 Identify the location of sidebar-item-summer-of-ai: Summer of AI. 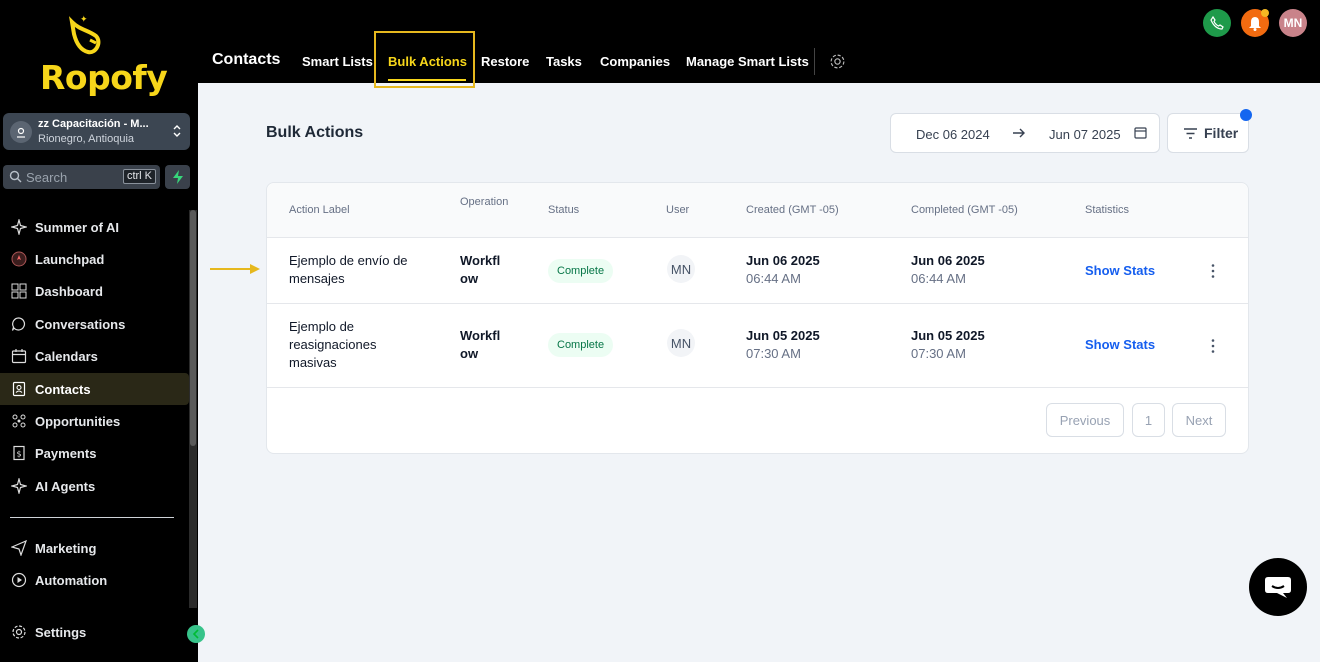
(94, 227).